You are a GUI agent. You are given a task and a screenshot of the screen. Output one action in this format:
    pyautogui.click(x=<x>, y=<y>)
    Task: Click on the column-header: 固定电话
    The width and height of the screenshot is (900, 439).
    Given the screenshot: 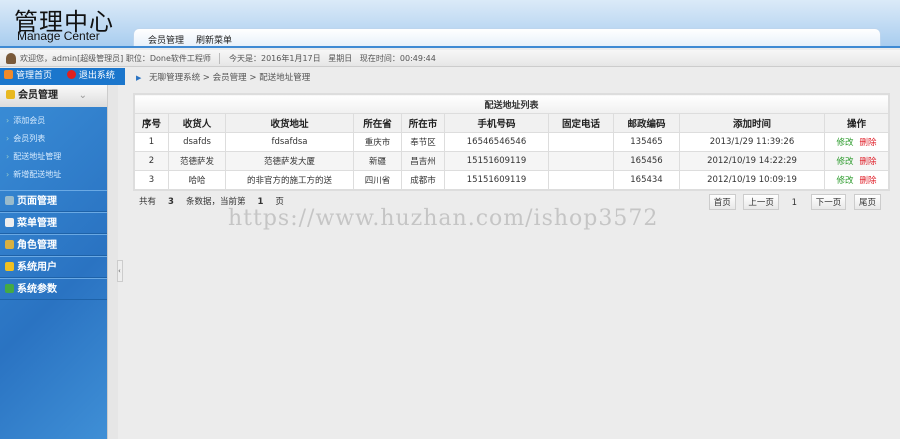 What is the action you would take?
    pyautogui.click(x=581, y=123)
    